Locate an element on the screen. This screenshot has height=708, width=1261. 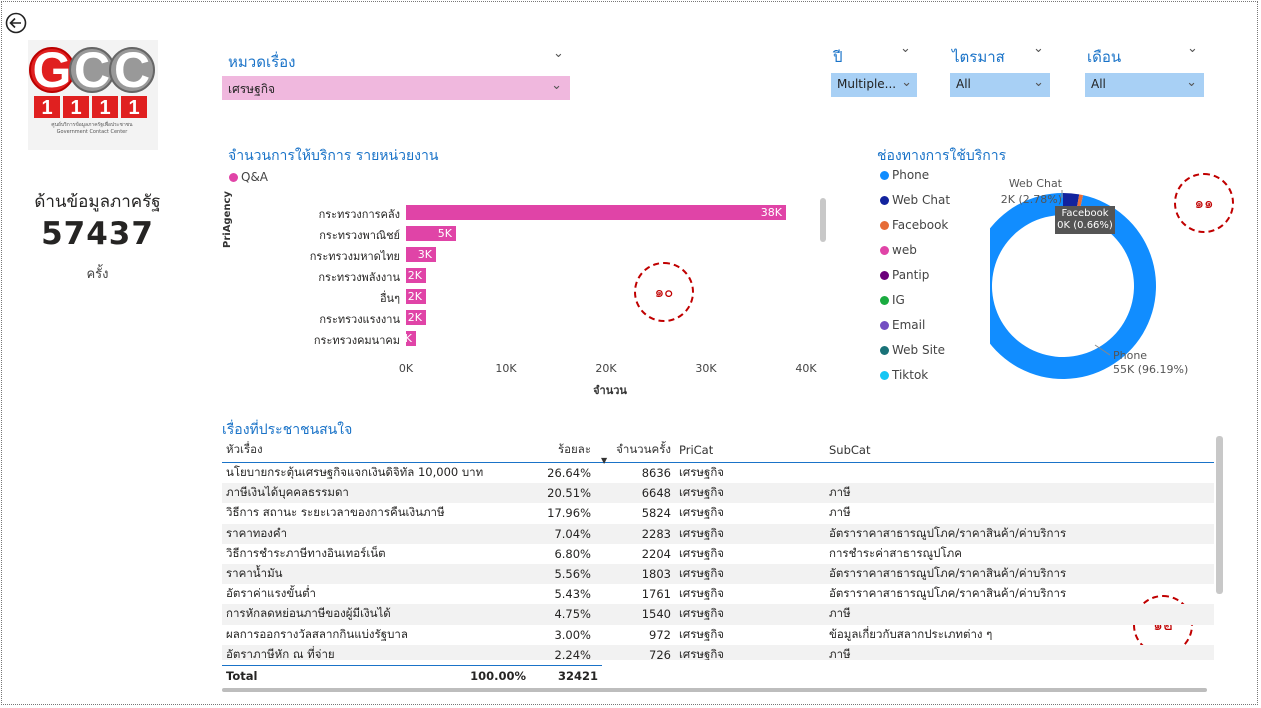
cell-percent: 5.56% is located at coordinates (565, 574).